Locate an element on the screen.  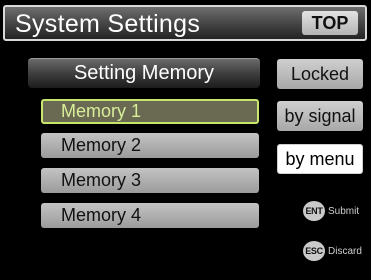
submit-legend: ENT Submit is located at coordinates (331, 211).